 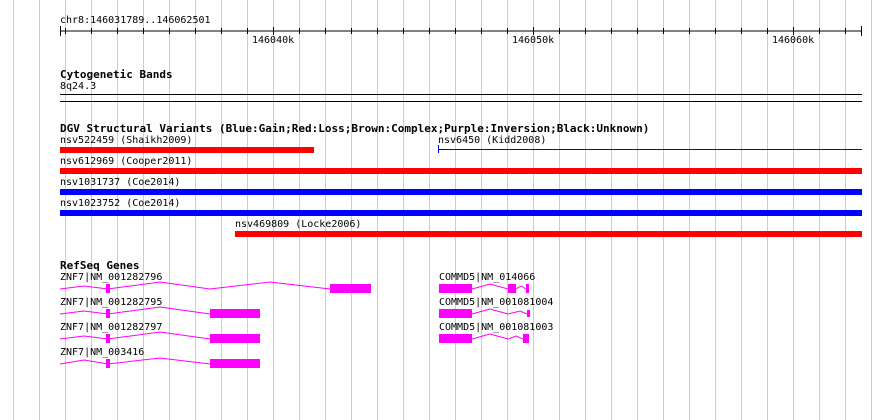 What do you see at coordinates (298, 225) in the screenshot?
I see `variant-label: nsv469809 (Locke2006)` at bounding box center [298, 225].